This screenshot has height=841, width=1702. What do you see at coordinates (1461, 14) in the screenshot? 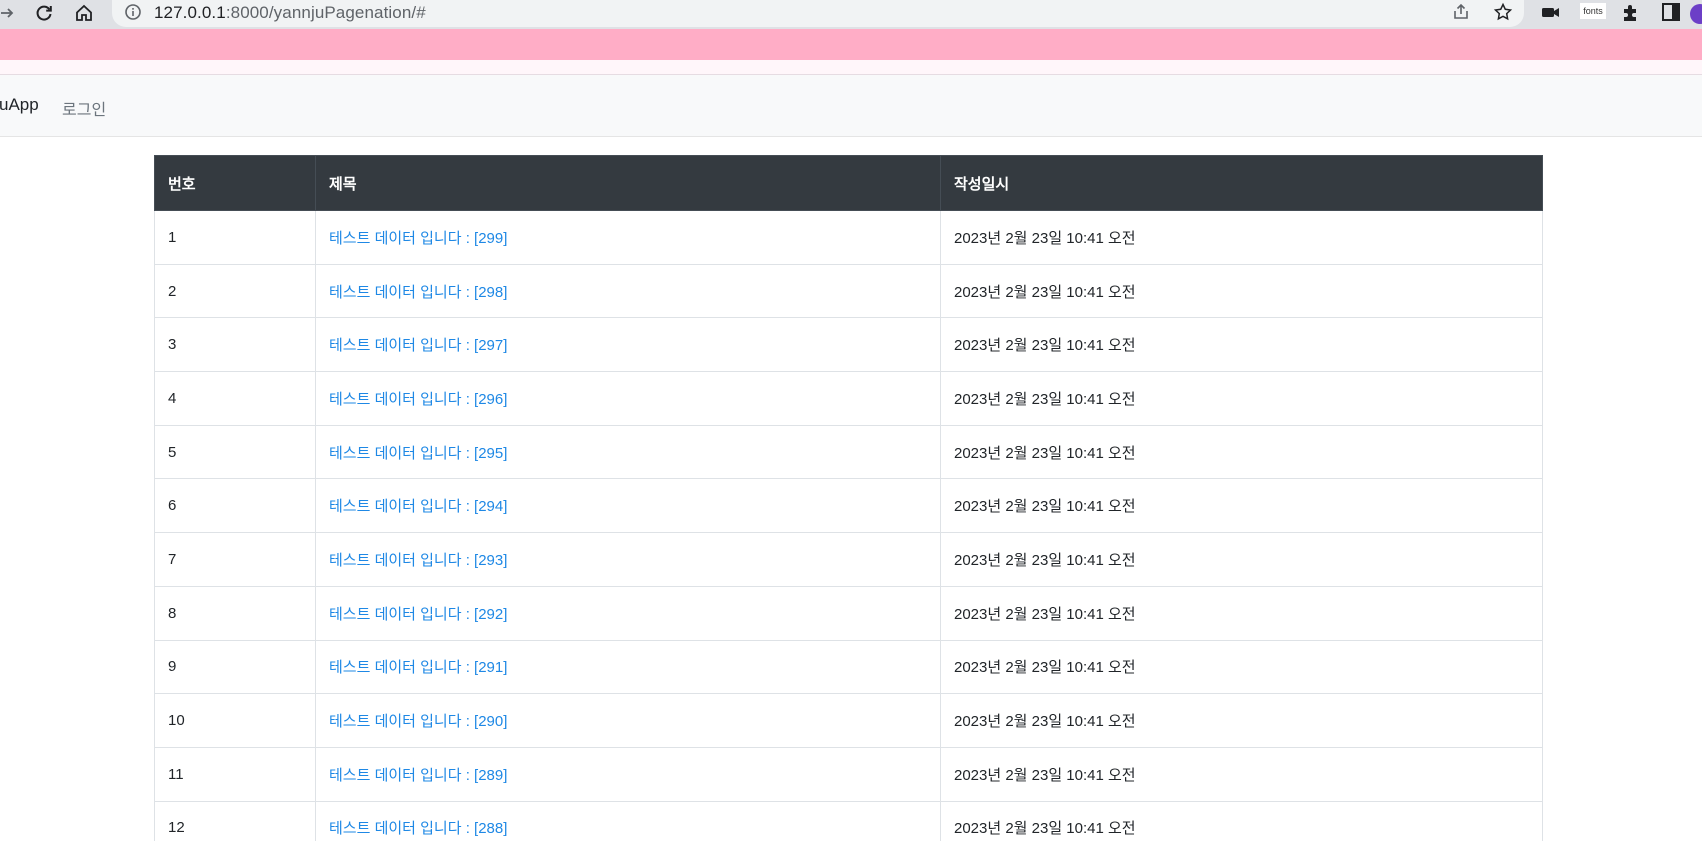
I see `share-icon` at bounding box center [1461, 14].